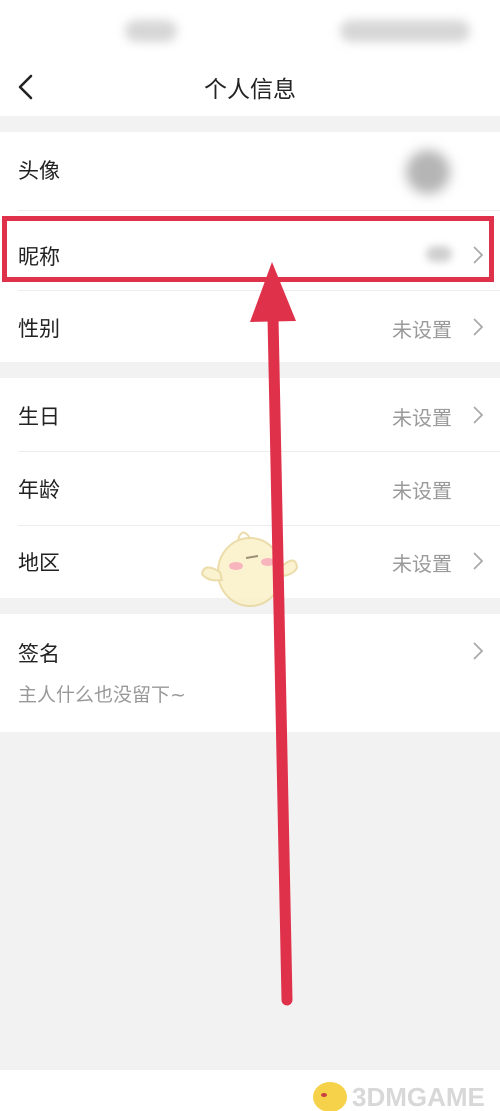  Describe the element at coordinates (250, 171) in the screenshot. I see `row-avatar: 头像` at that location.